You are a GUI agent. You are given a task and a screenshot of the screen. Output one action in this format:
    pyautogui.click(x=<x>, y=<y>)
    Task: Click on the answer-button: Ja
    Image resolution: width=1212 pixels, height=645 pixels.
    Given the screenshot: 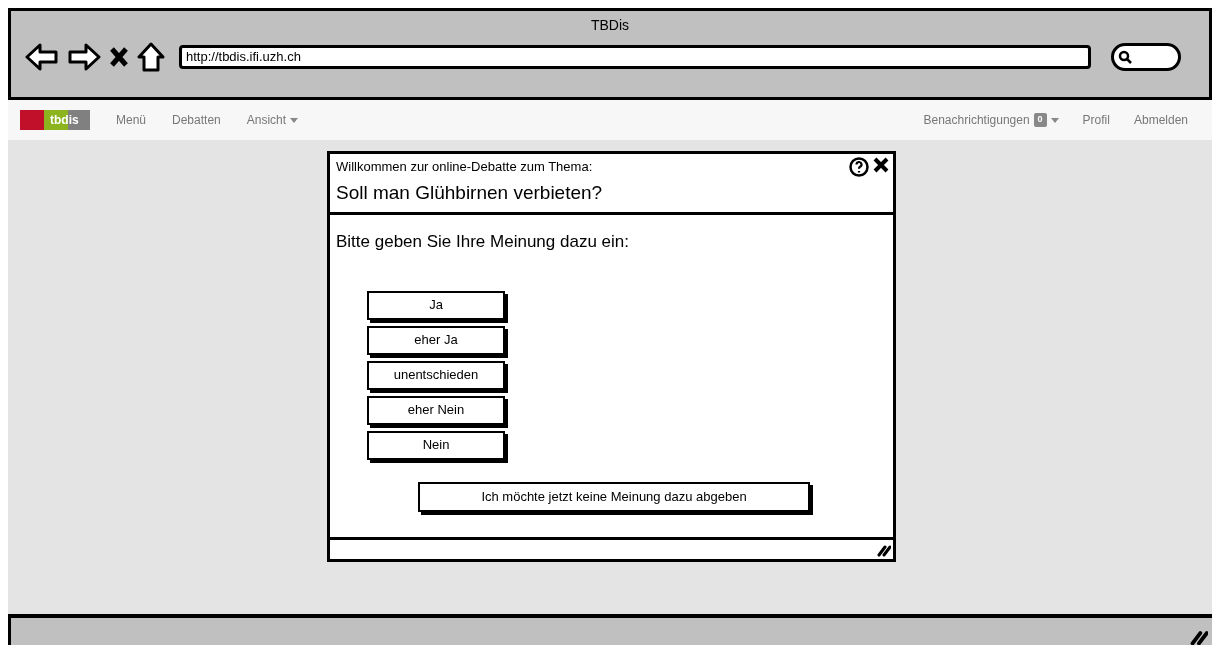 What is the action you would take?
    pyautogui.click(x=436, y=305)
    